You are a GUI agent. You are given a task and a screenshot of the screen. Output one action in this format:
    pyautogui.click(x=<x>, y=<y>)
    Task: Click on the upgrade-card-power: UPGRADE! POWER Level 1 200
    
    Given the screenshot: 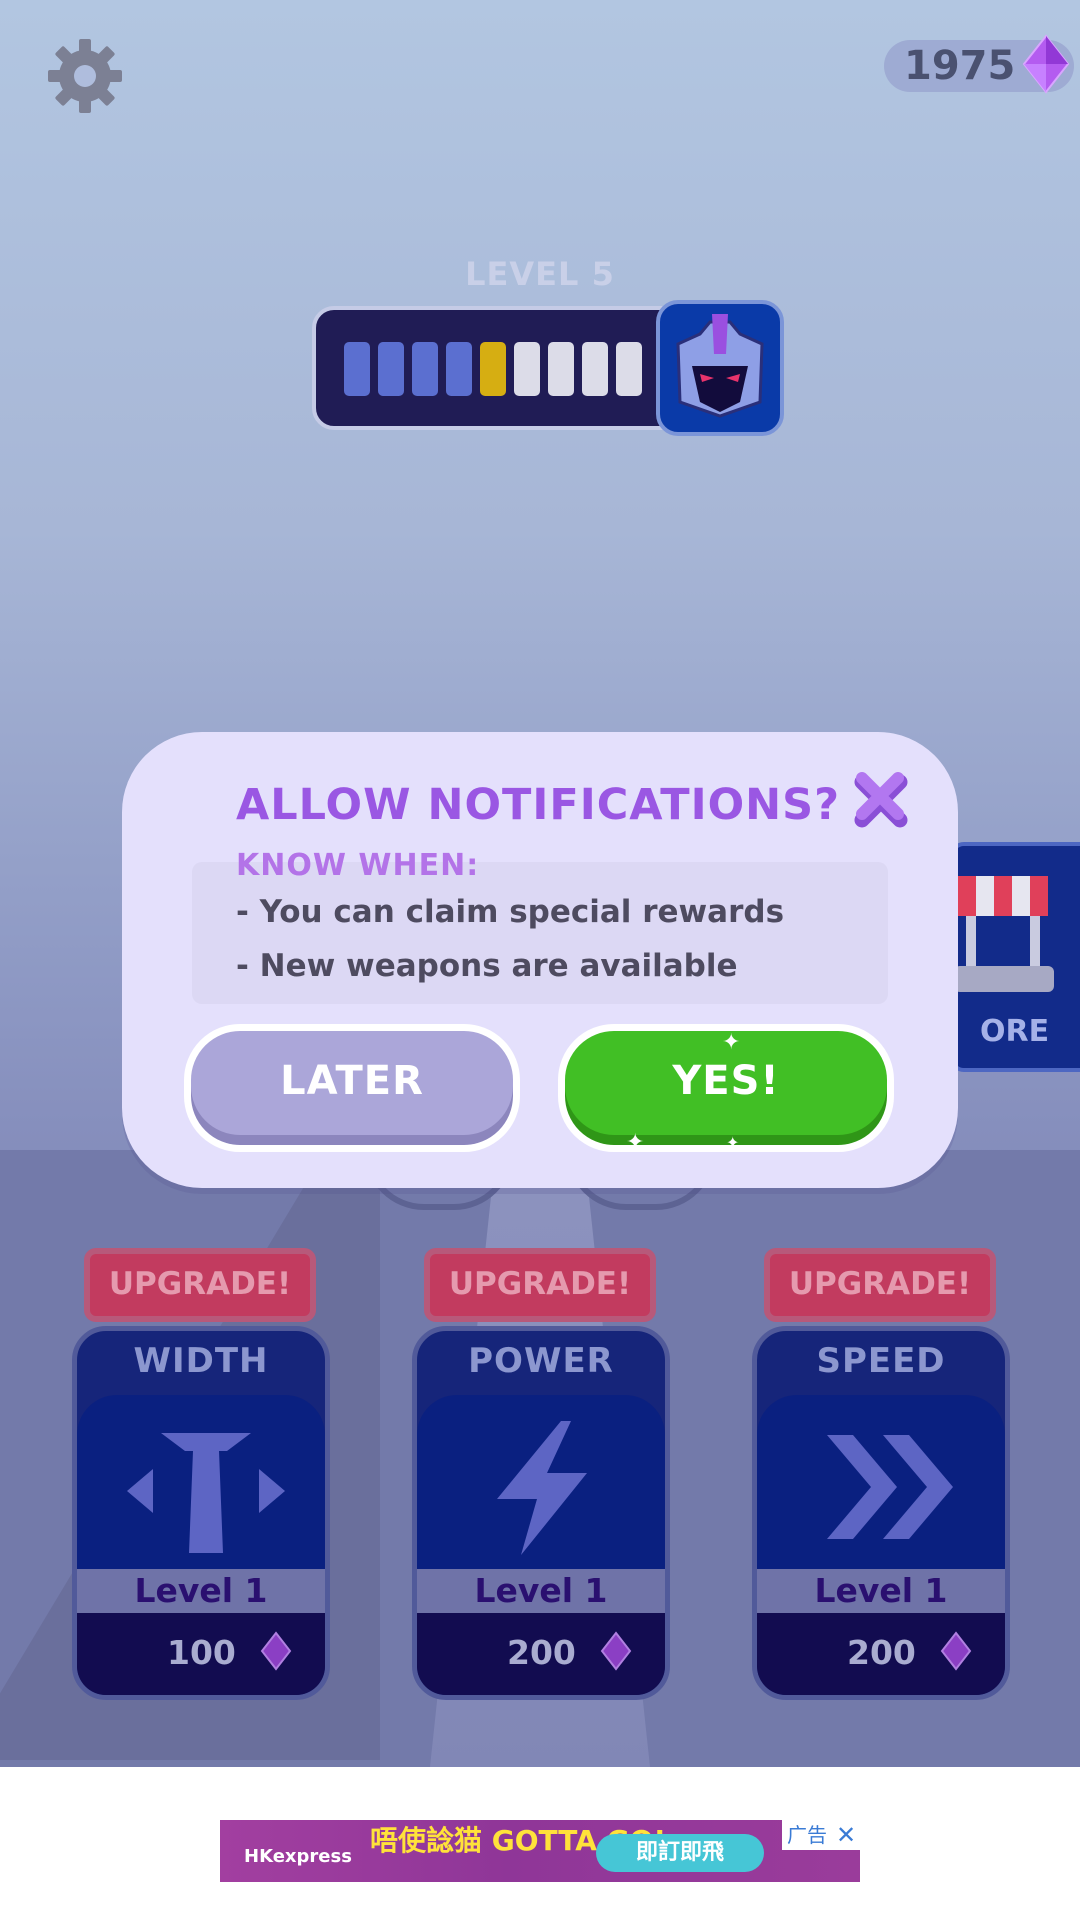 What is the action you would take?
    pyautogui.click(x=546, y=1474)
    